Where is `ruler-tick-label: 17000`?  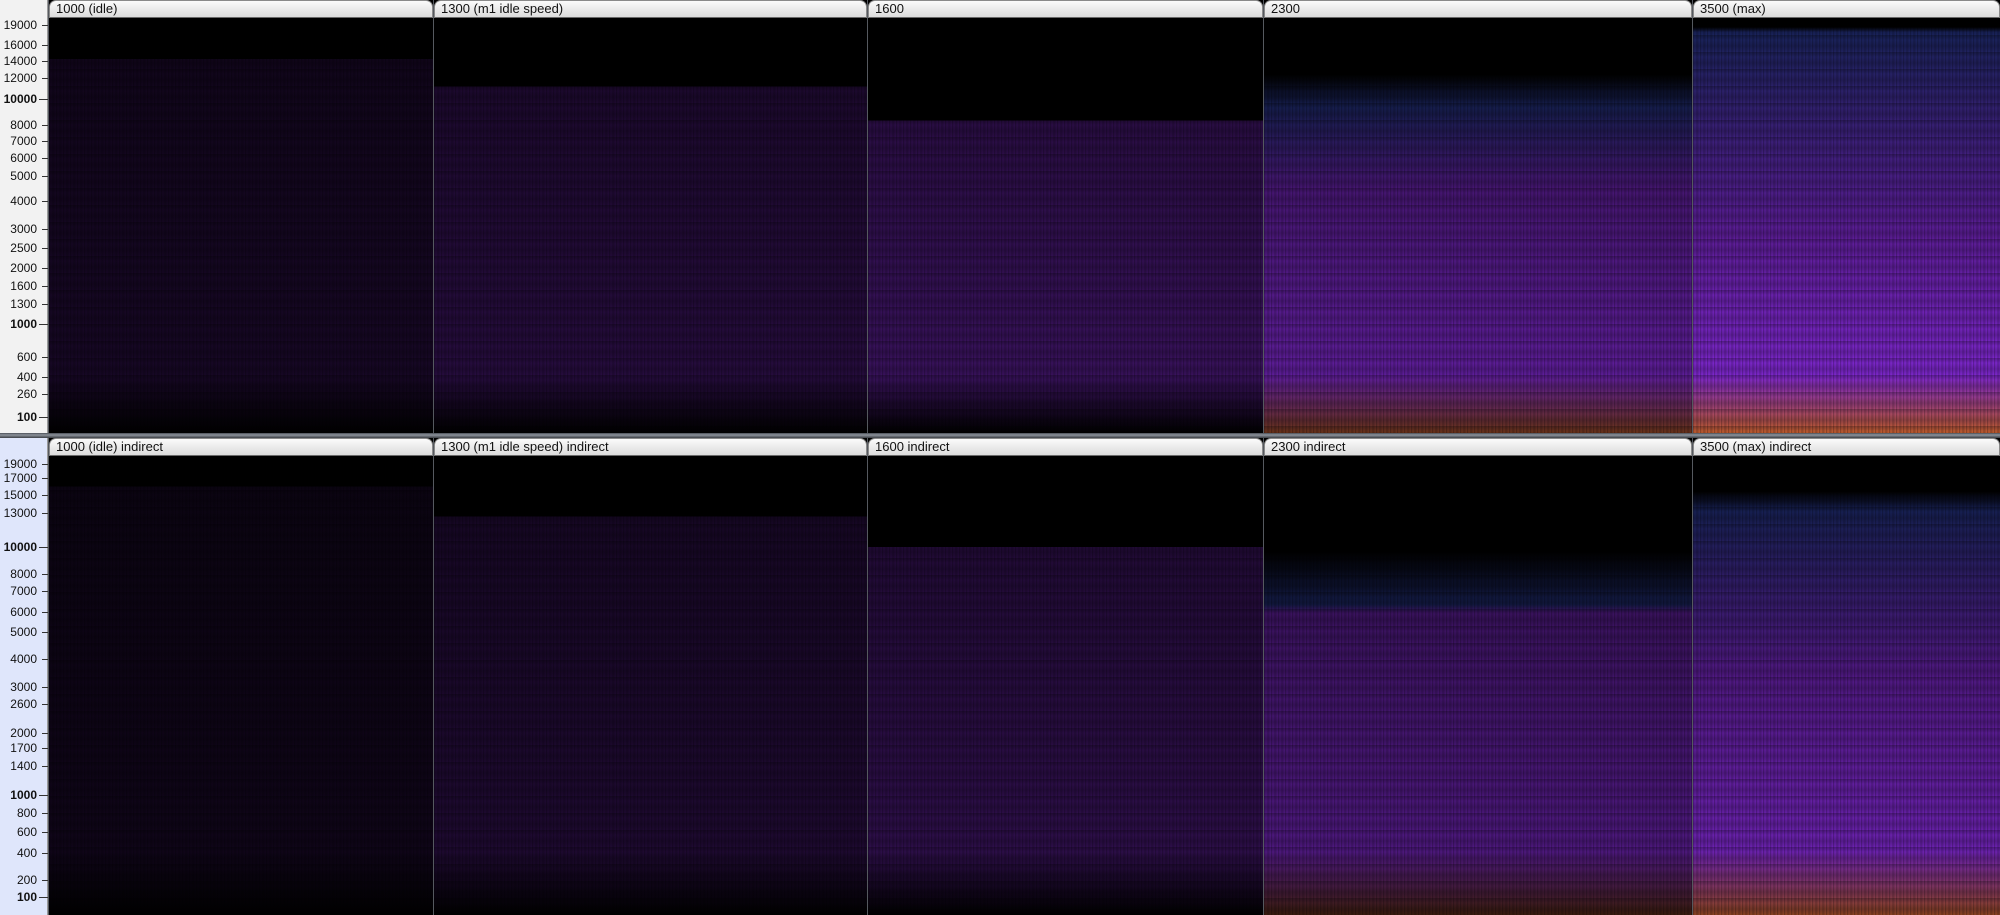
ruler-tick-label: 17000 is located at coordinates (20, 478).